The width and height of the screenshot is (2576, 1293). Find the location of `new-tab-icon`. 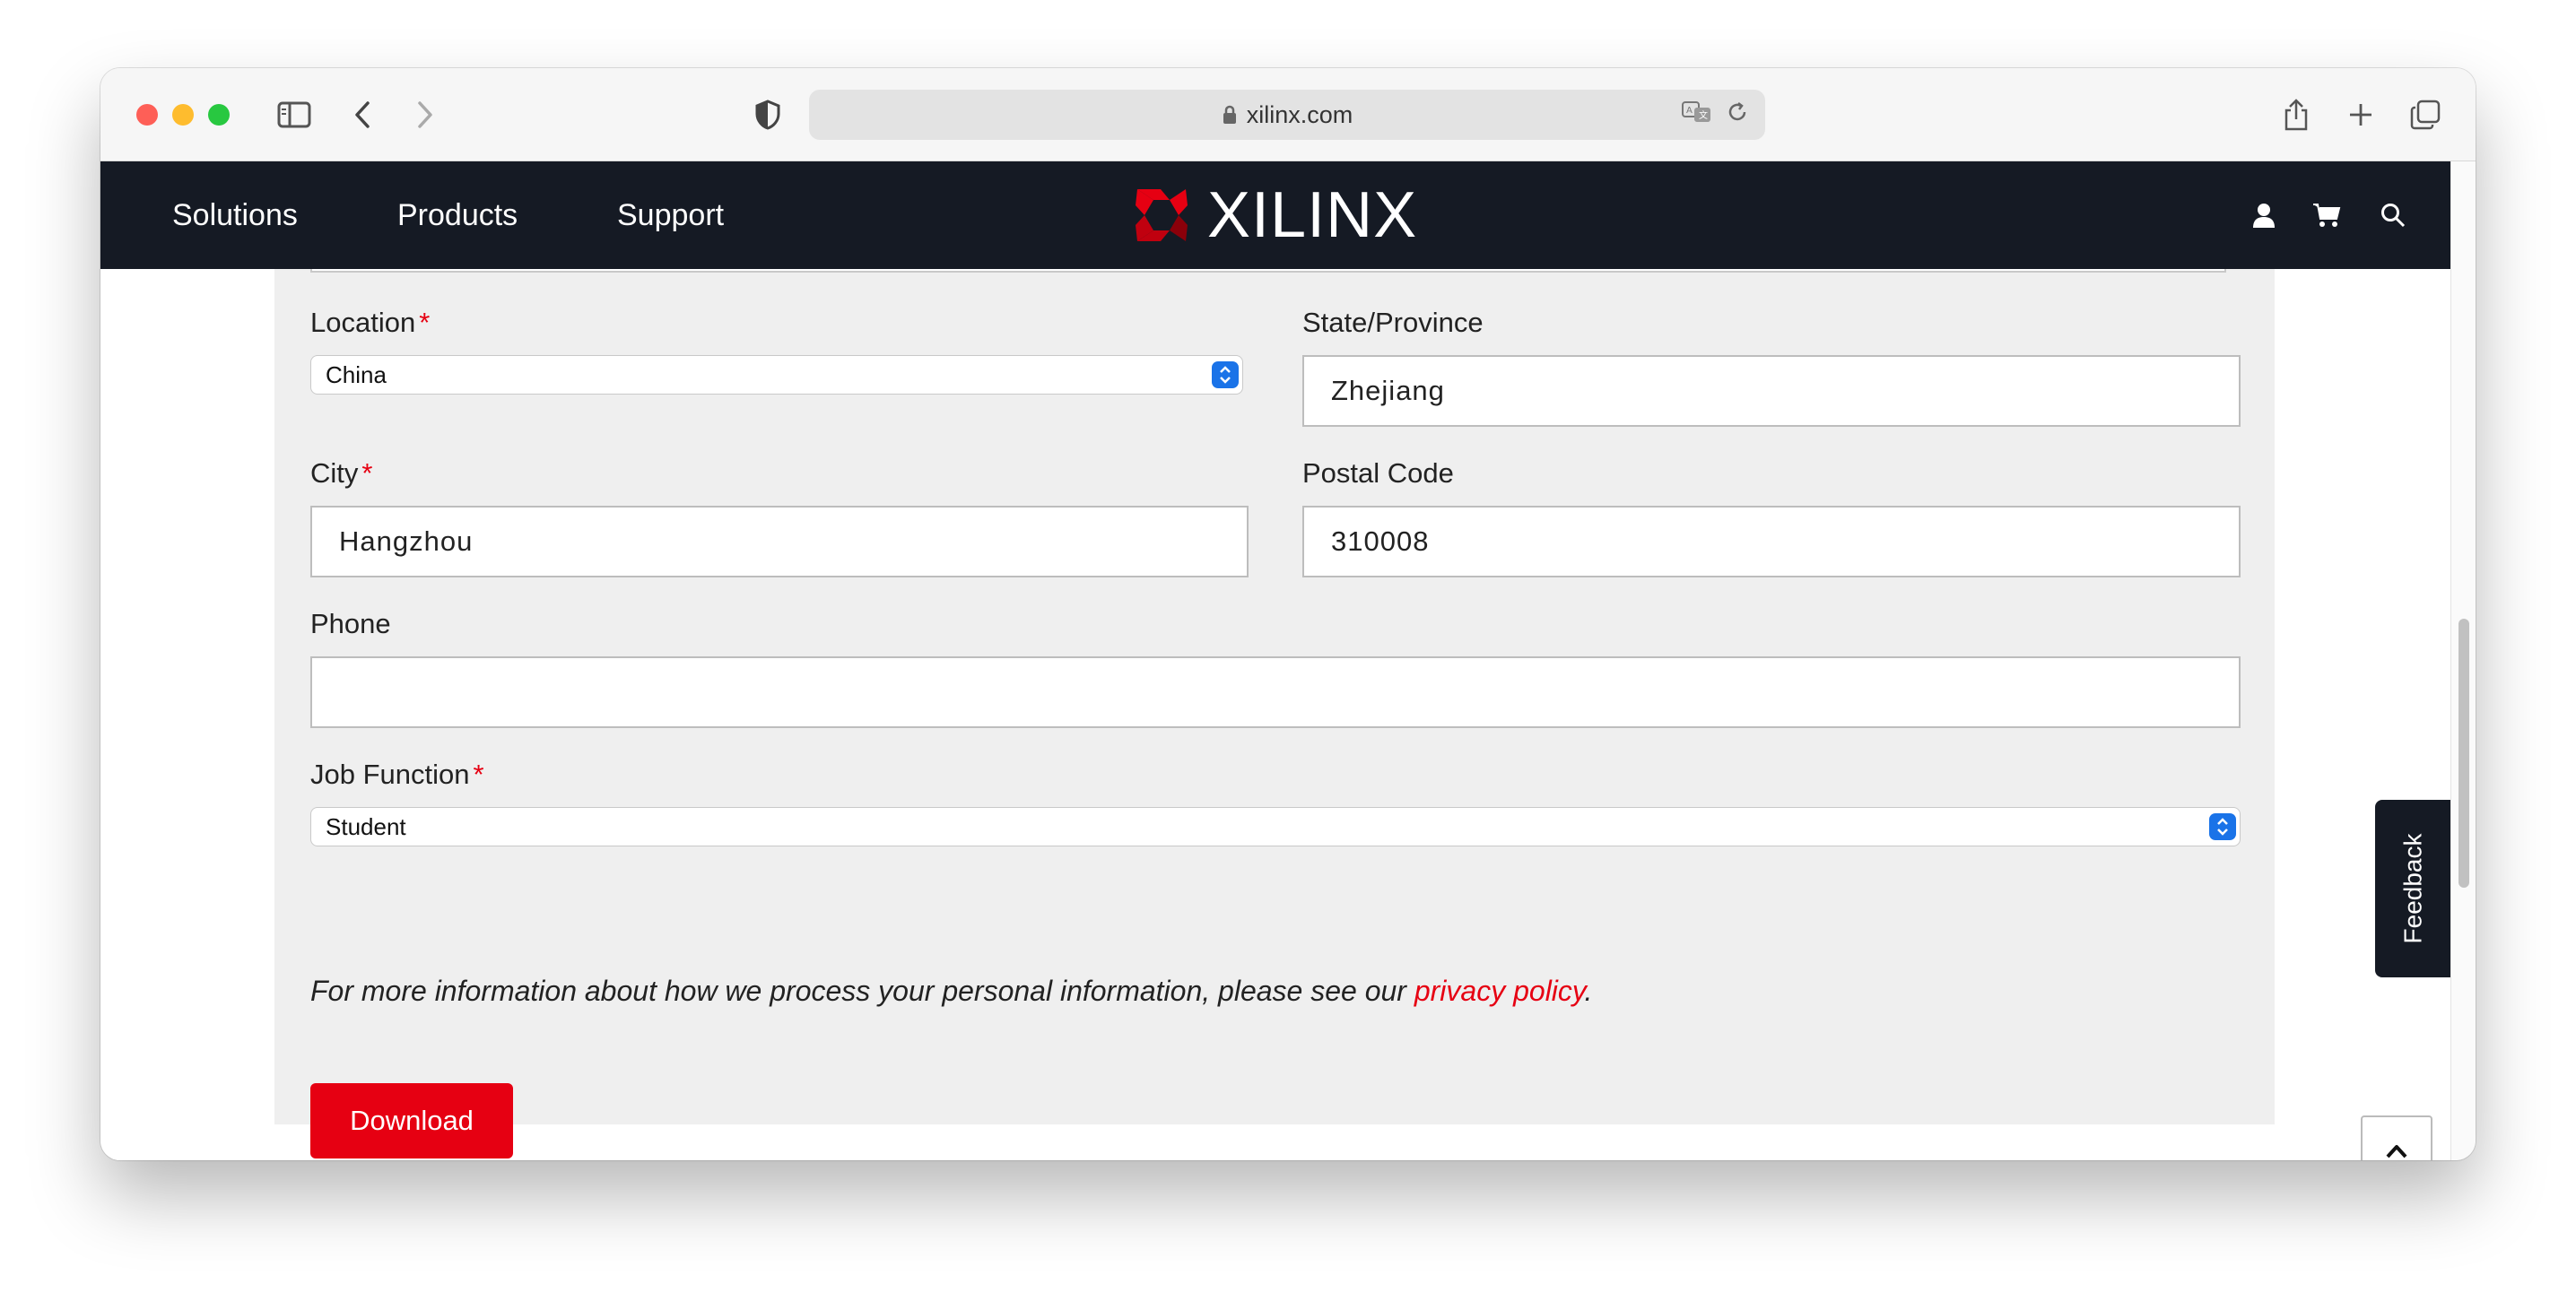

new-tab-icon is located at coordinates (2361, 115).